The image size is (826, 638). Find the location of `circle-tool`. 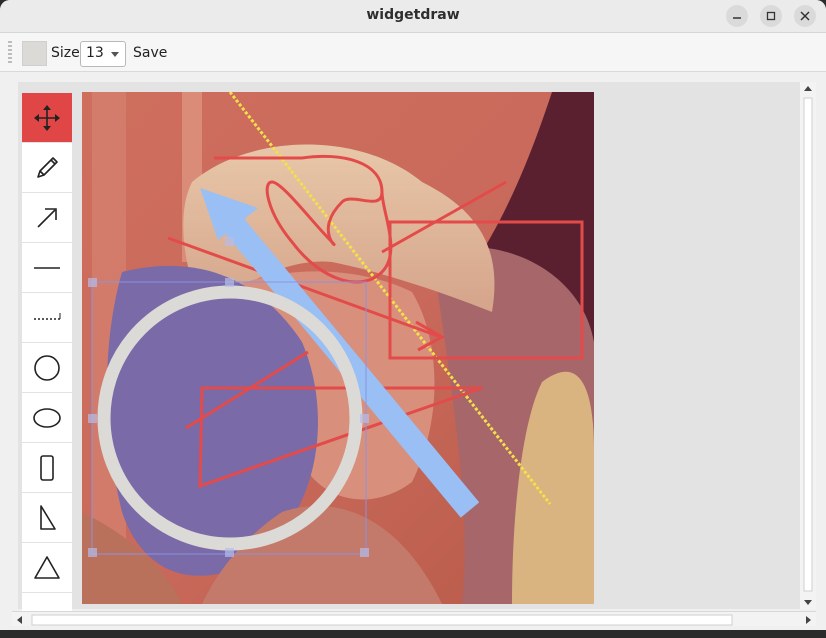

circle-tool is located at coordinates (47, 368).